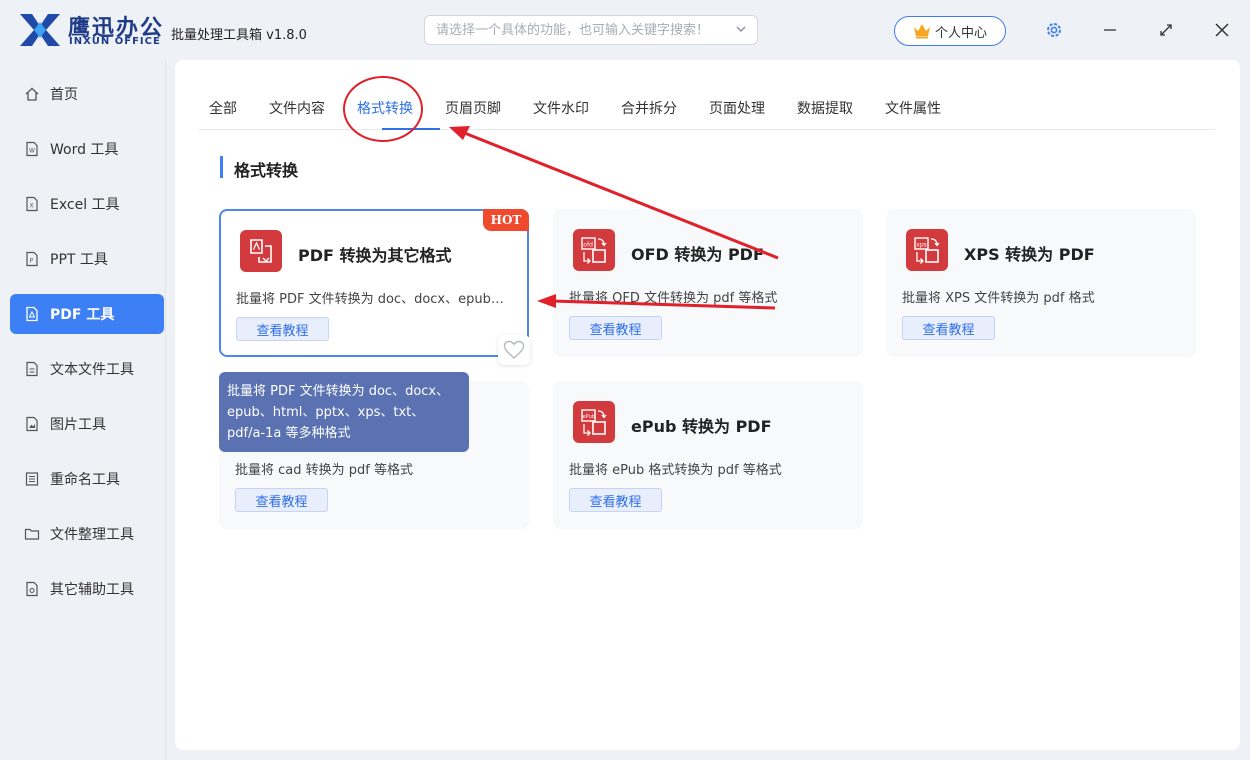  I want to click on maximize-icon, so click(1166, 30).